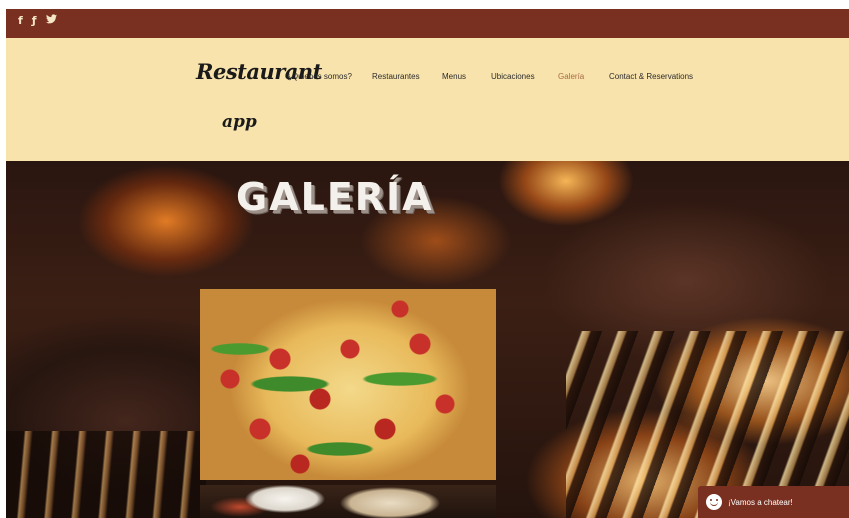 This screenshot has height=518, width=849. What do you see at coordinates (714, 502) in the screenshot?
I see `smiley-icon` at bounding box center [714, 502].